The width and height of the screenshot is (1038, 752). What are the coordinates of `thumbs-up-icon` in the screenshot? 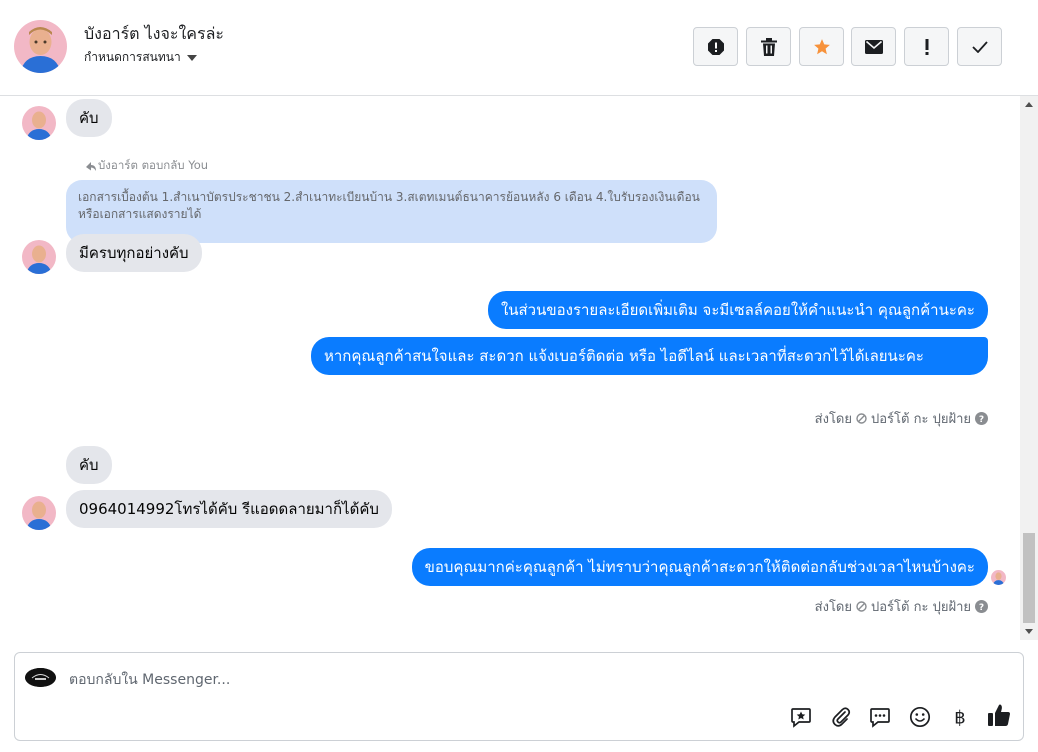 It's located at (999, 715).